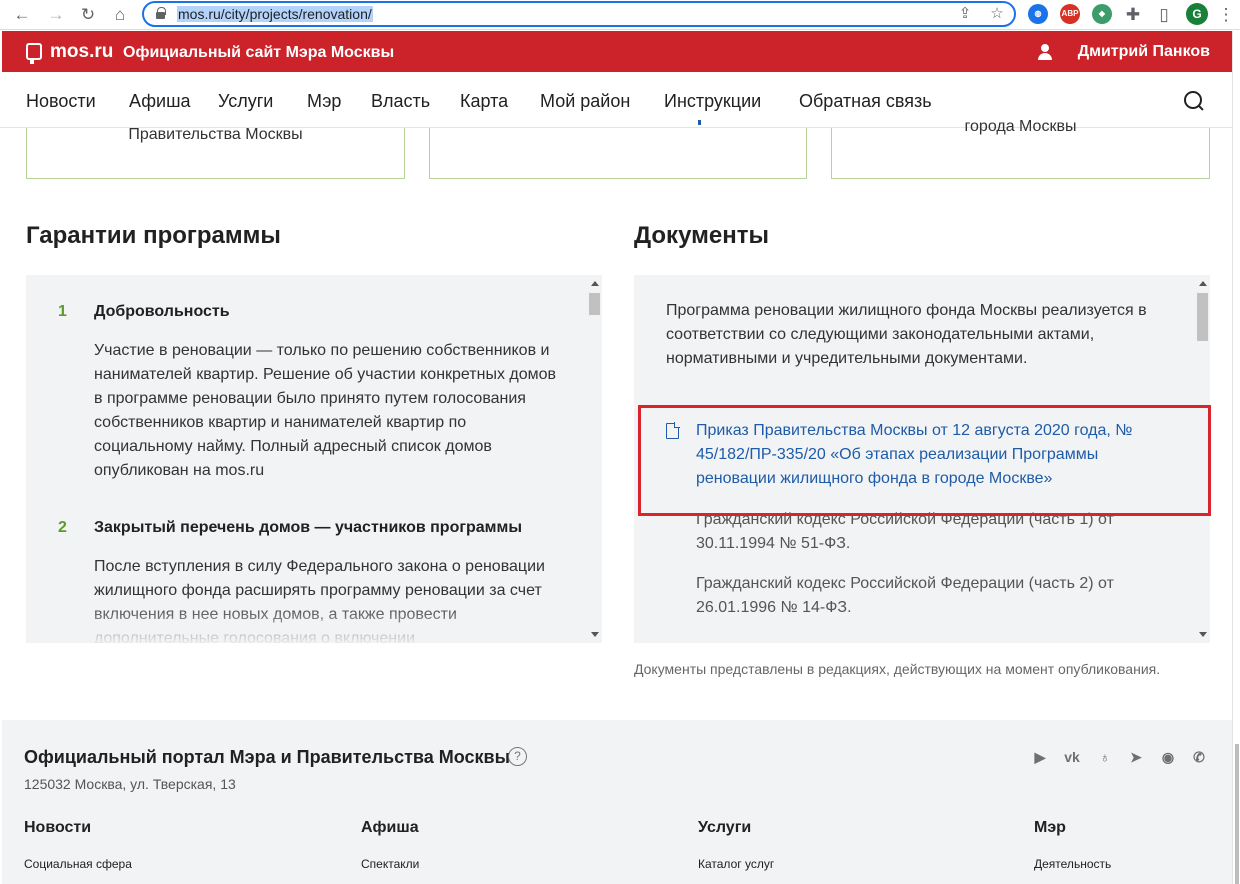 This screenshot has height=884, width=1240. What do you see at coordinates (585, 101) in the screenshot?
I see `nav-item-my-district: Мой район` at bounding box center [585, 101].